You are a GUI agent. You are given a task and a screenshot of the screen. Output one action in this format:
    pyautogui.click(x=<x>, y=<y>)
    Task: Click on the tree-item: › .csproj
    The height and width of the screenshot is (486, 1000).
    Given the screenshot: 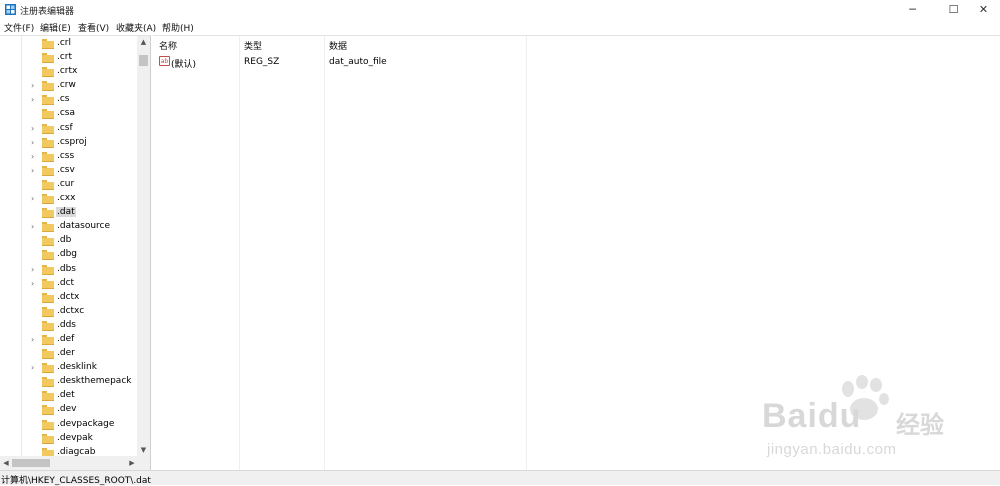 What is the action you would take?
    pyautogui.click(x=68, y=143)
    